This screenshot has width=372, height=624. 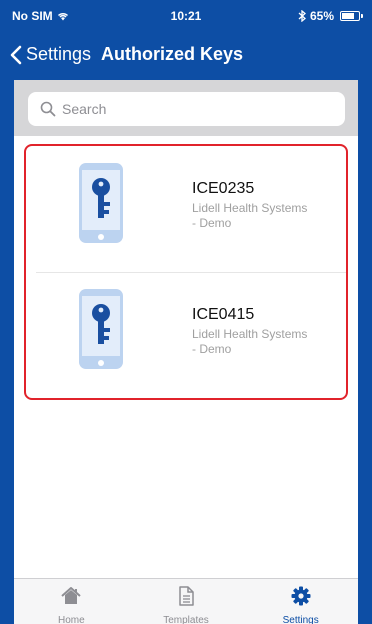 I want to click on home-icon, so click(x=71, y=595).